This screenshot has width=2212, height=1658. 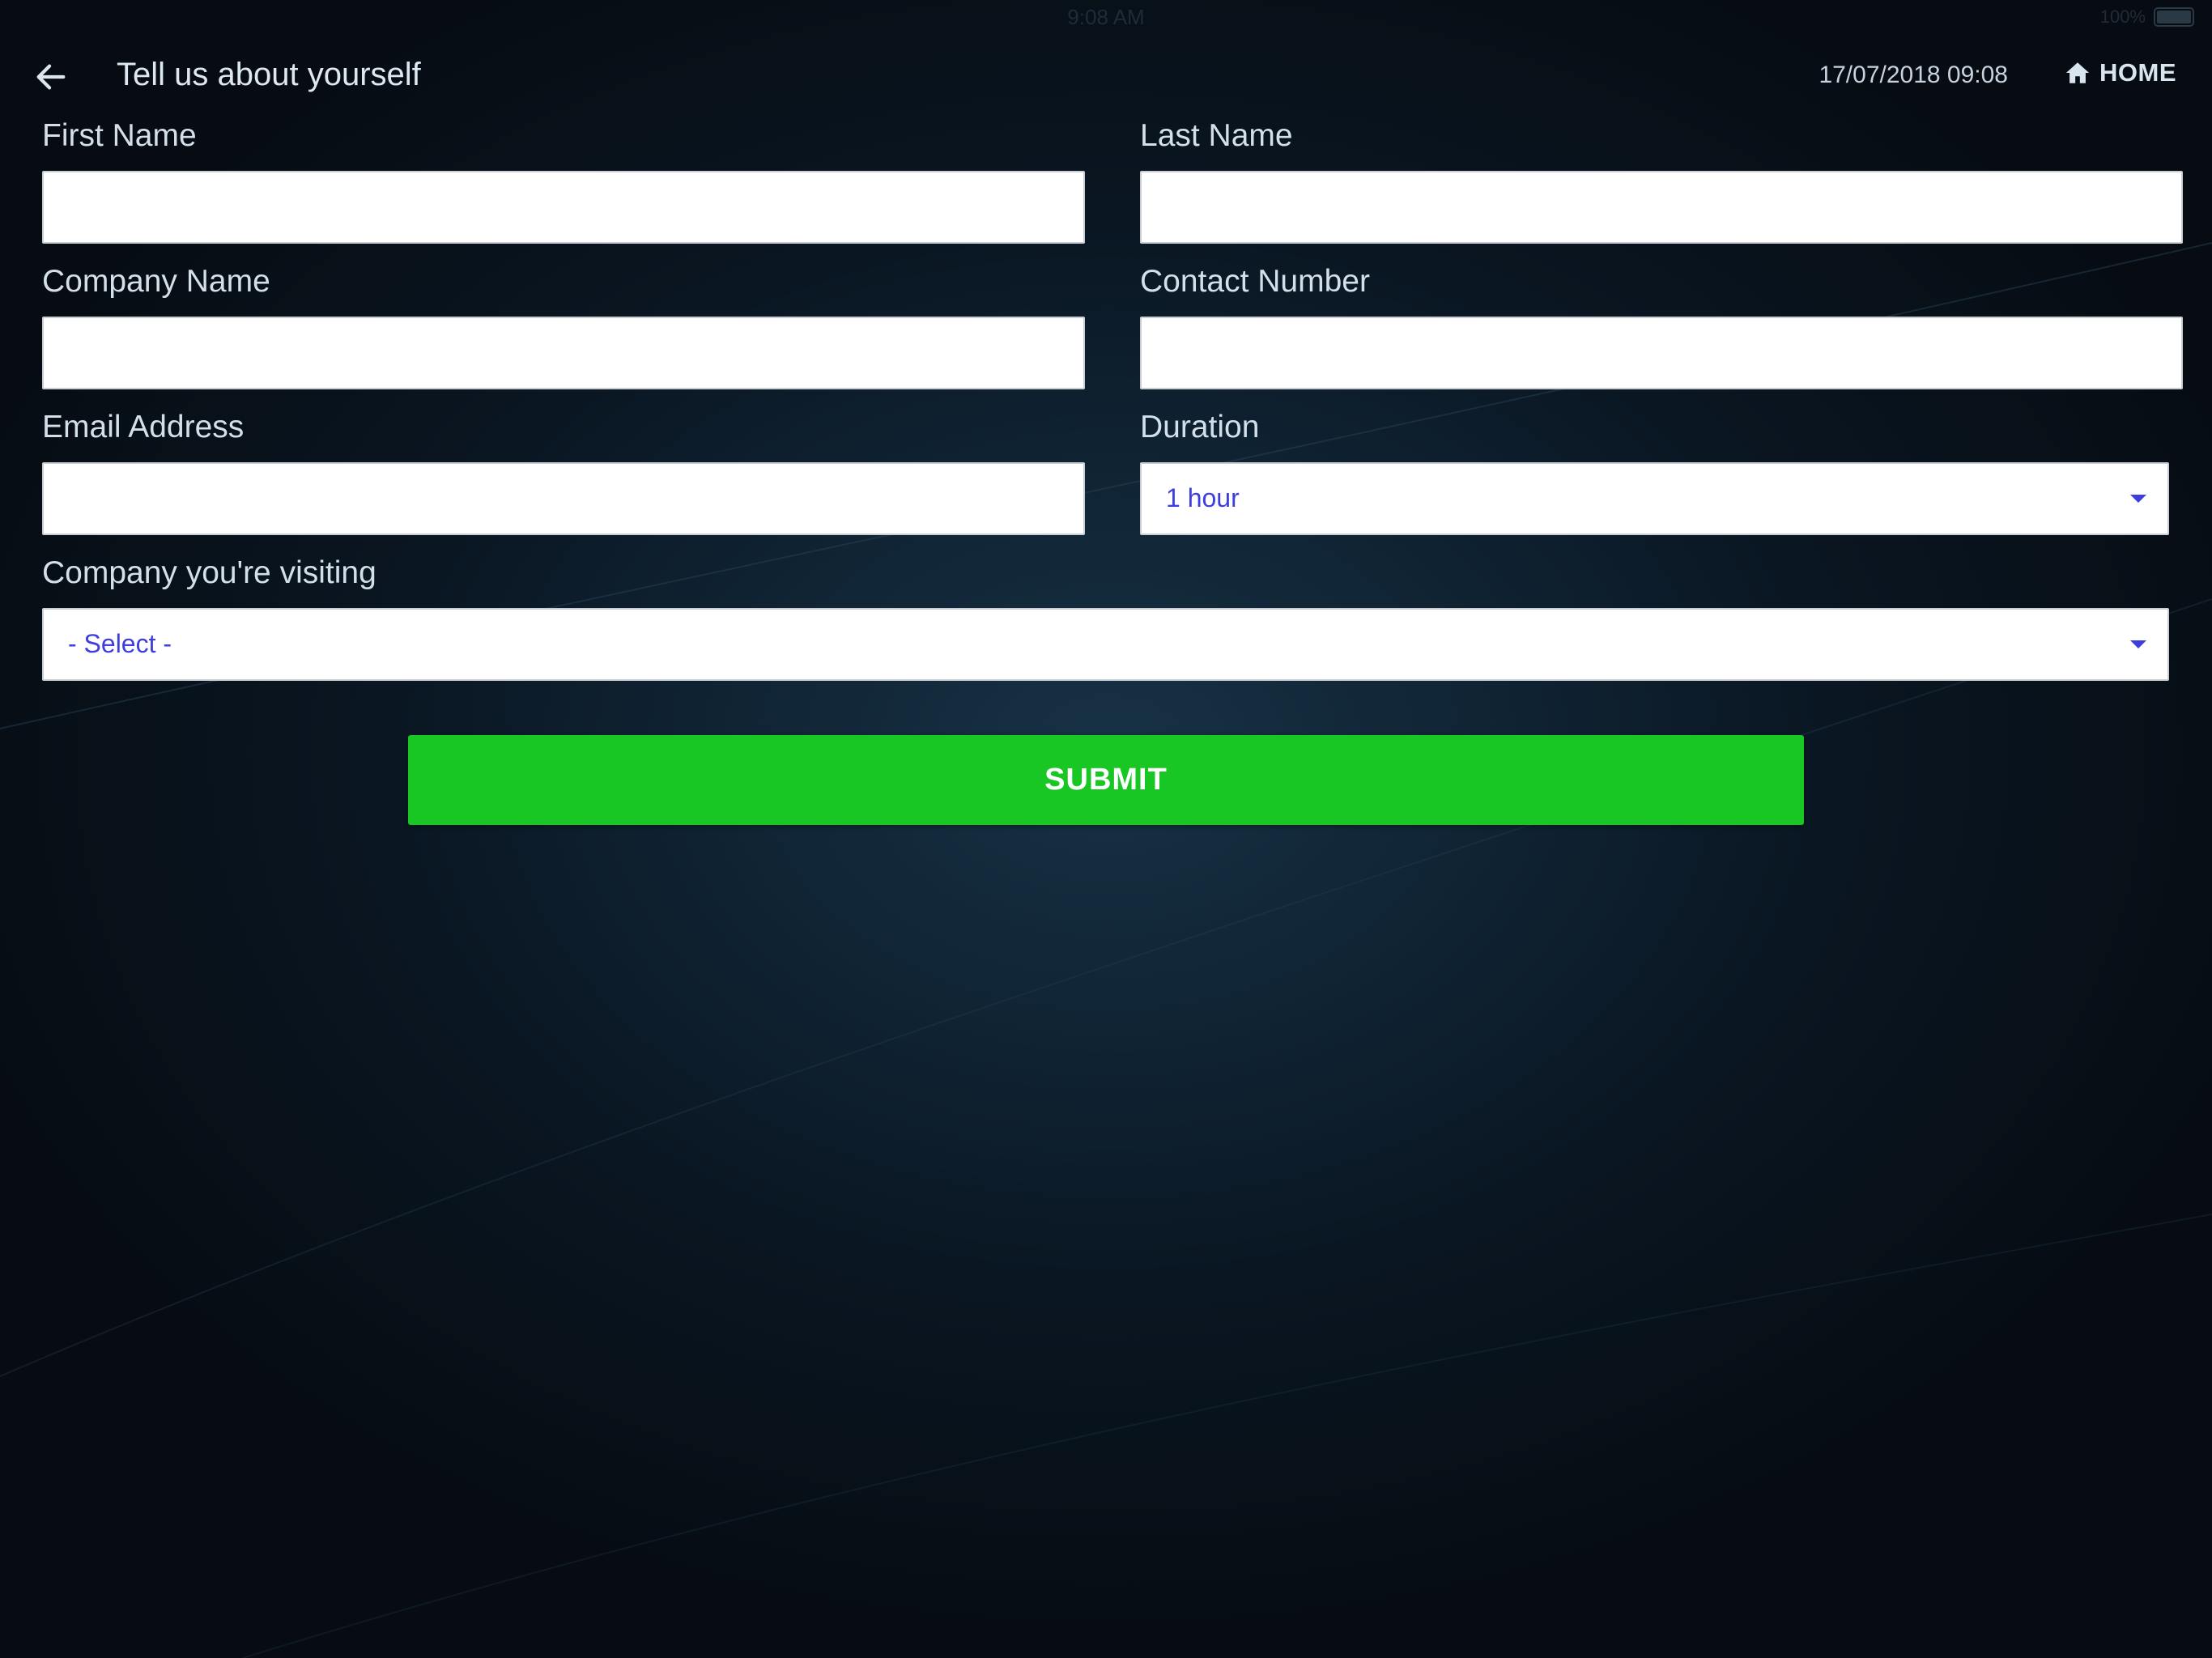 I want to click on duration-select: 1 hour, so click(x=1655, y=498).